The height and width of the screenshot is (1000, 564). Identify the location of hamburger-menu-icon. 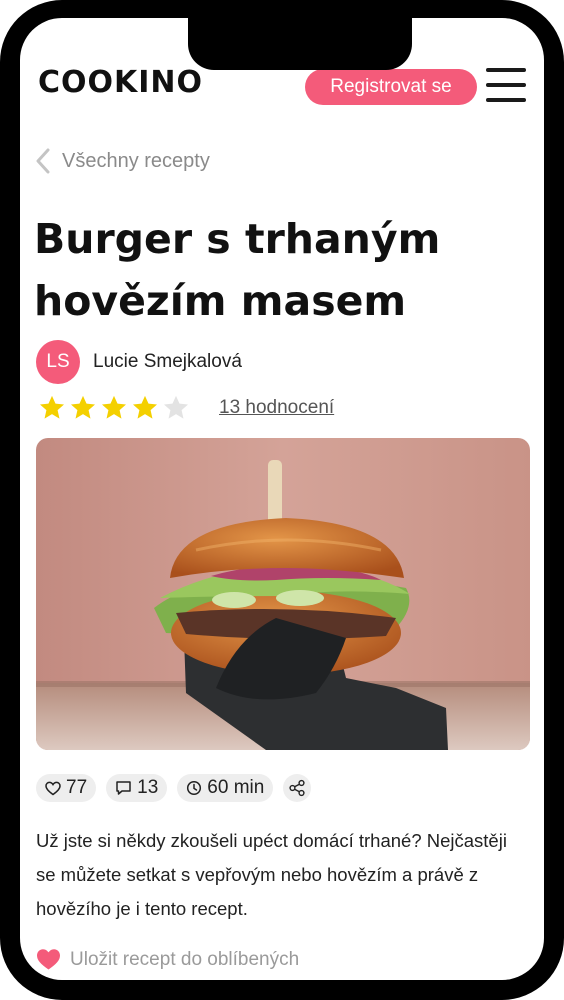
(506, 86).